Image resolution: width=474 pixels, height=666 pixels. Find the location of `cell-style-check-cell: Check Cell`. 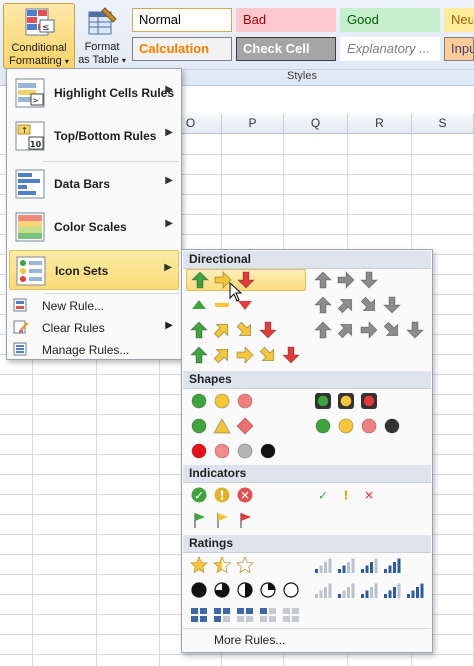

cell-style-check-cell: Check Cell is located at coordinates (286, 49).